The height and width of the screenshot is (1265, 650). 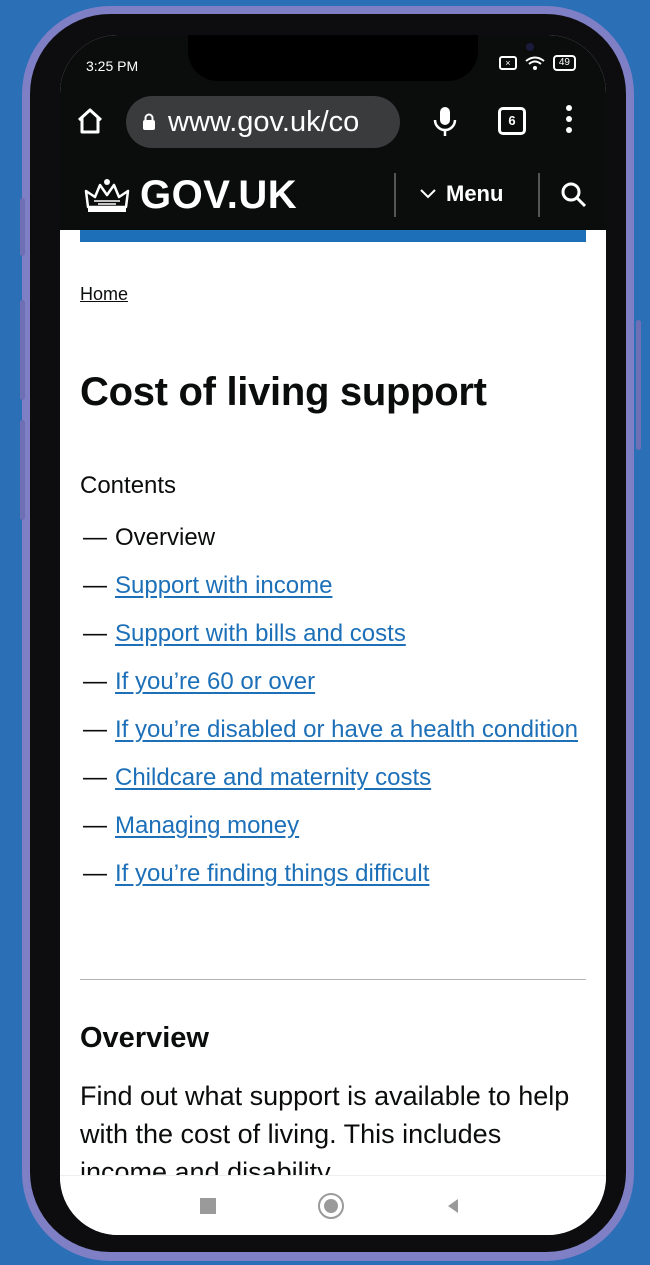 I want to click on overview-heading: Overview, so click(x=144, y=1038).